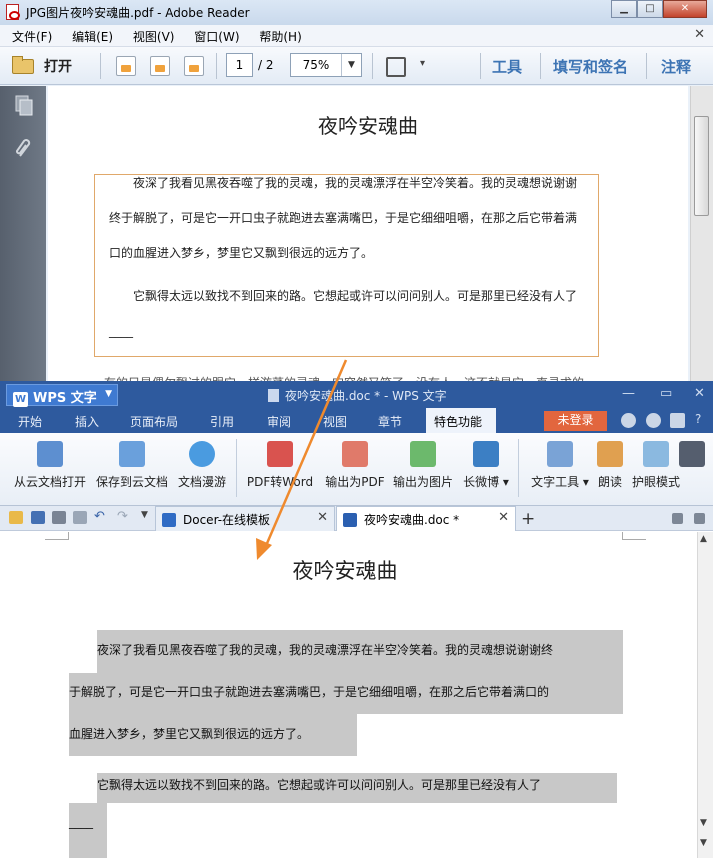  I want to click on eye-icon, so click(656, 454).